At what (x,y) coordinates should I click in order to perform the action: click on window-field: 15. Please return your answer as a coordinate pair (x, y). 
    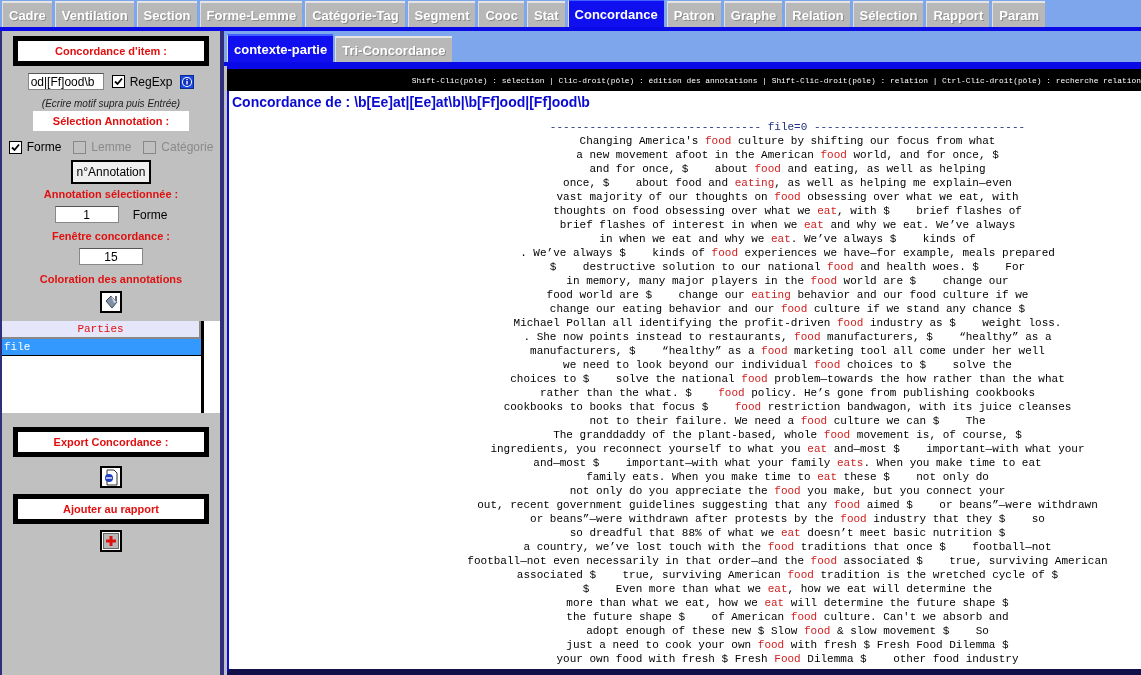
    Looking at the image, I should click on (111, 256).